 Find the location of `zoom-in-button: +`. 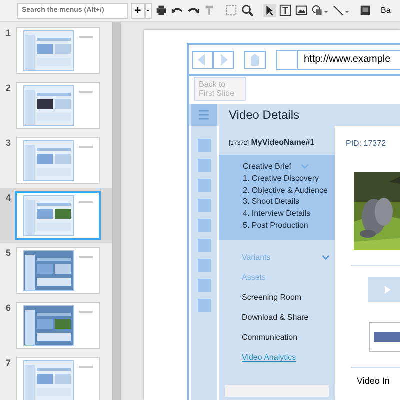

zoom-in-button: + is located at coordinates (138, 10).